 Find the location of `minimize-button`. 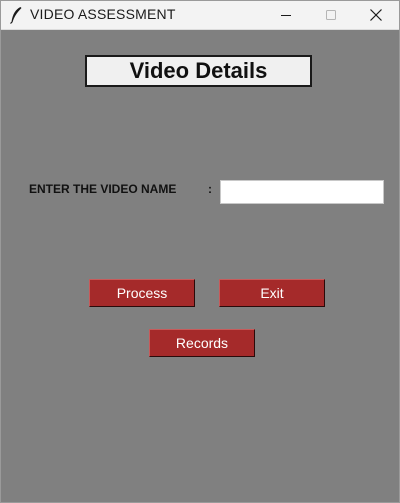

minimize-button is located at coordinates (286, 15).